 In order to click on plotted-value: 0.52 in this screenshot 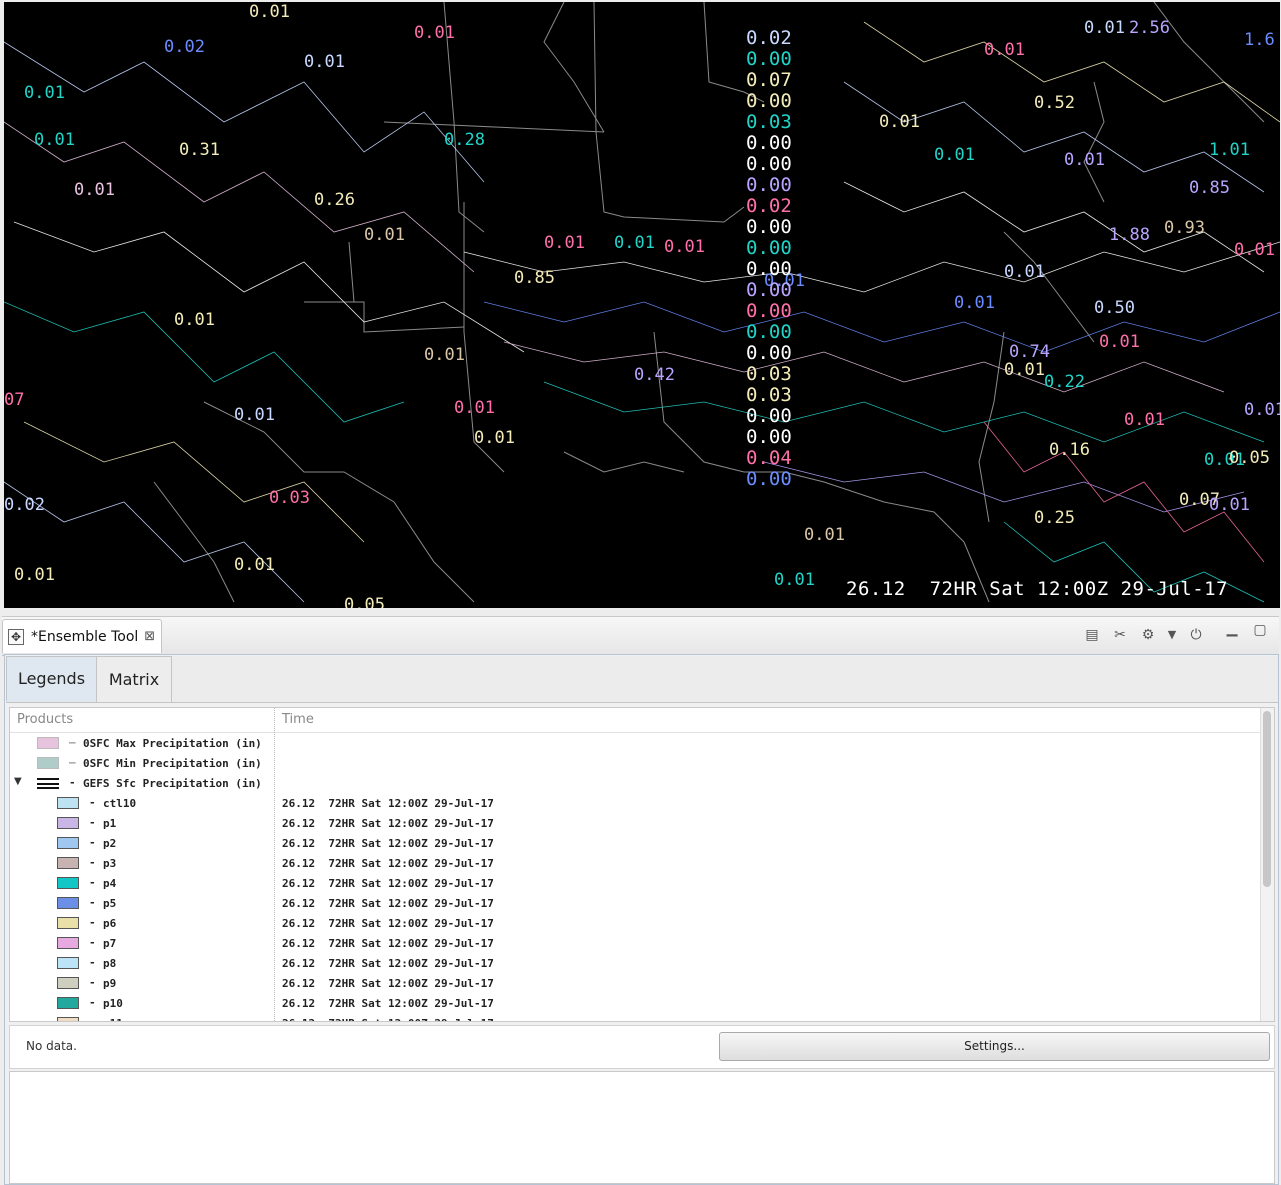, I will do `click(1054, 103)`.